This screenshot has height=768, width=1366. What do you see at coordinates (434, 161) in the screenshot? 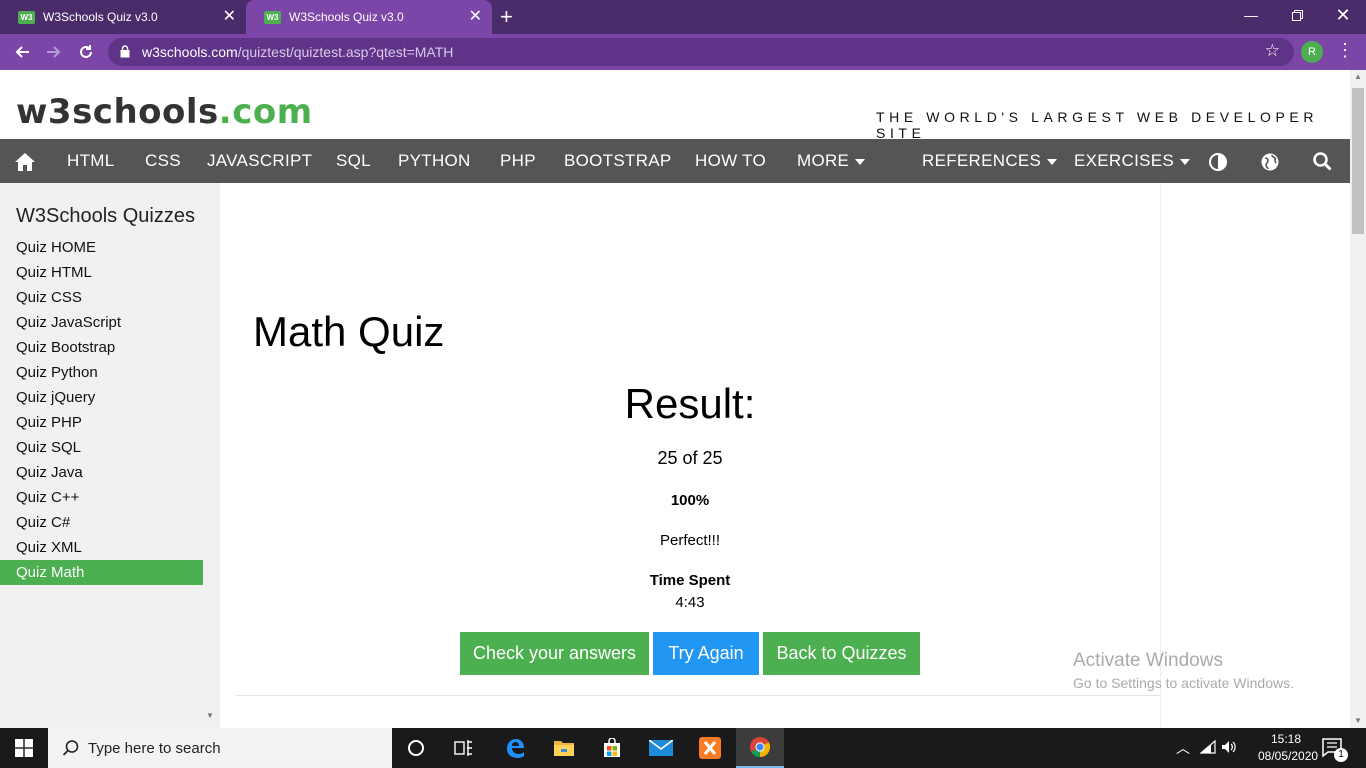
I see `nav-python: PYTHON` at bounding box center [434, 161].